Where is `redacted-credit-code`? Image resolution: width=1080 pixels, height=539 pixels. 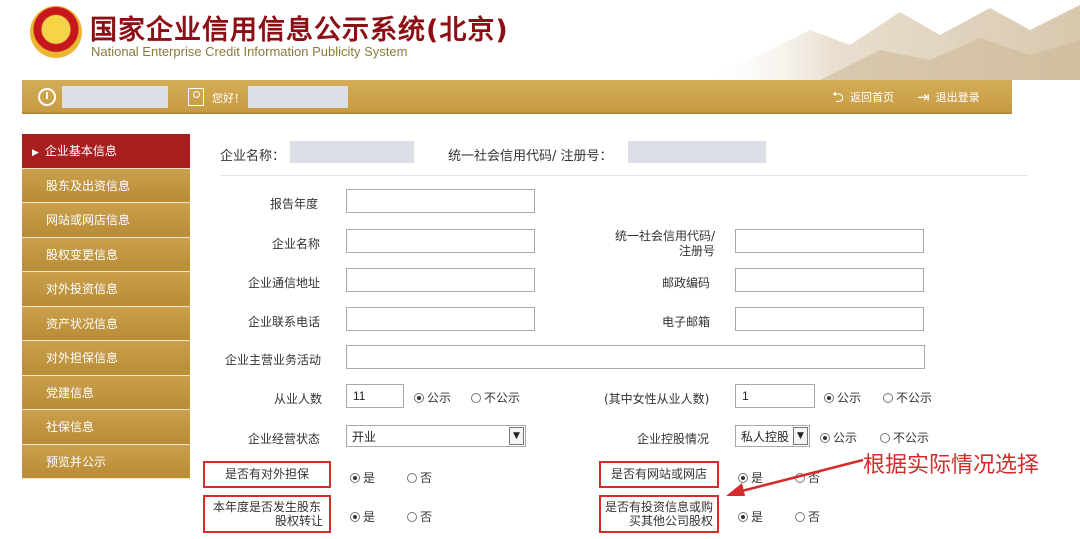
redacted-credit-code is located at coordinates (697, 152).